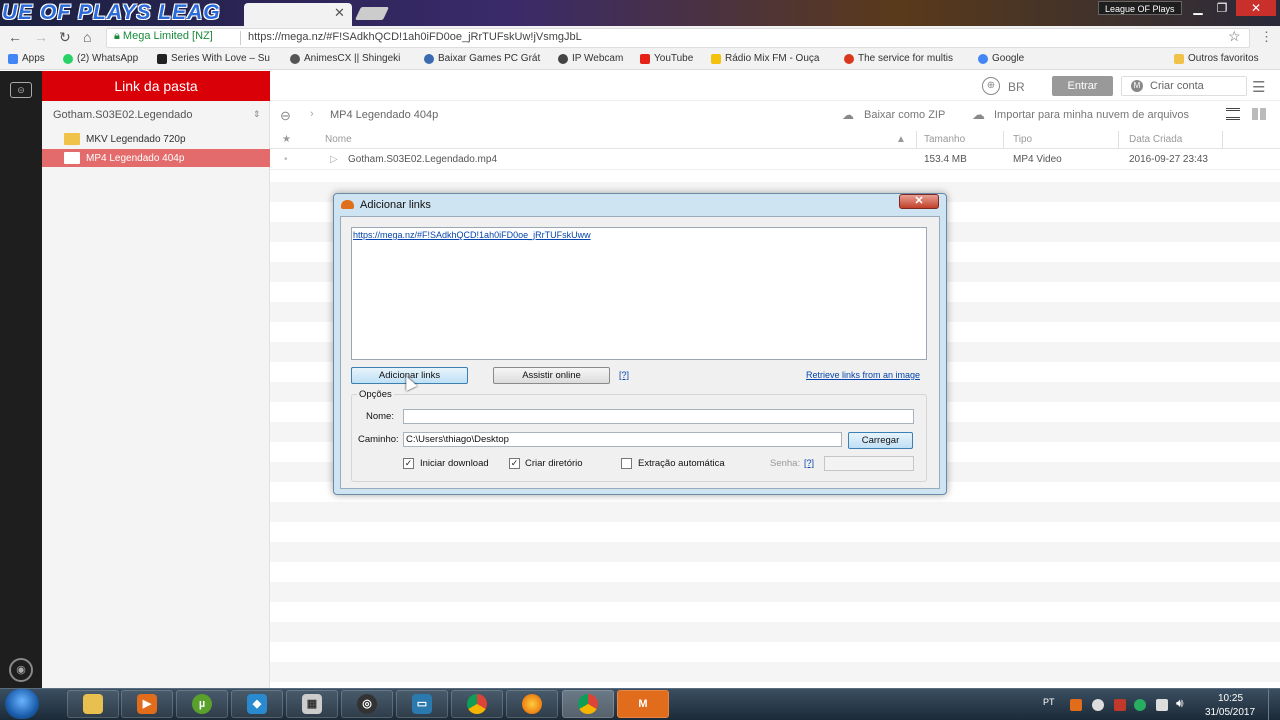 The image size is (1280, 720). I want to click on taskbar-firefox, so click(532, 704).